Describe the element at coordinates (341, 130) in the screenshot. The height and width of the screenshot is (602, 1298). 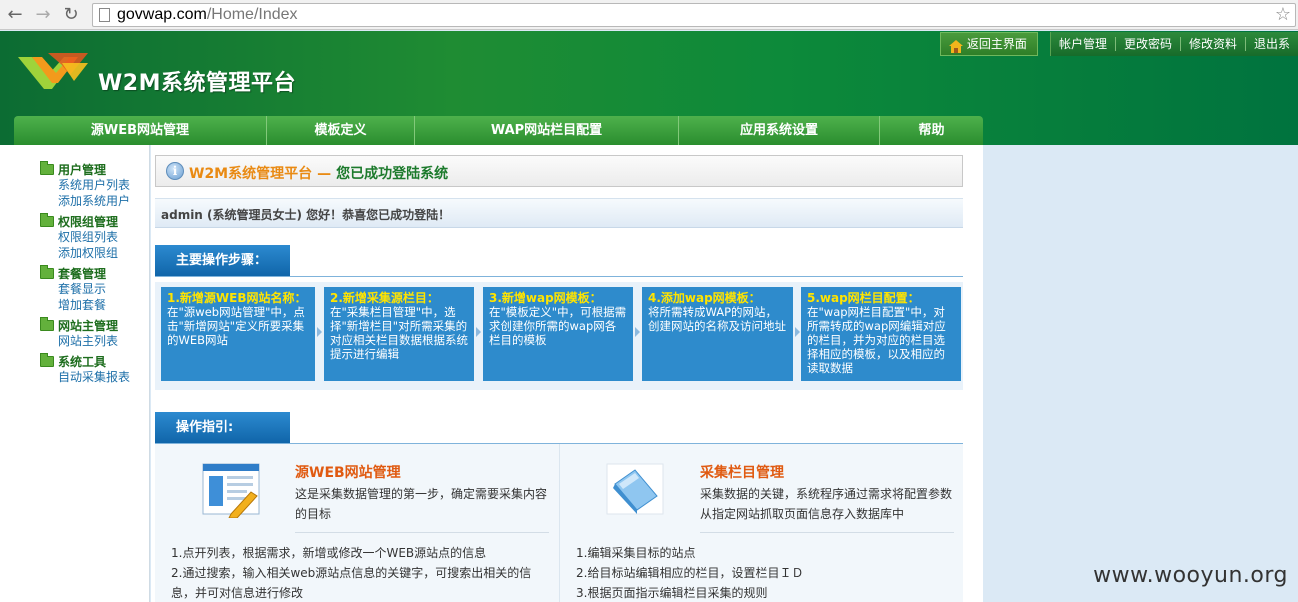
I see `nav-template-definition: 模板定义` at that location.